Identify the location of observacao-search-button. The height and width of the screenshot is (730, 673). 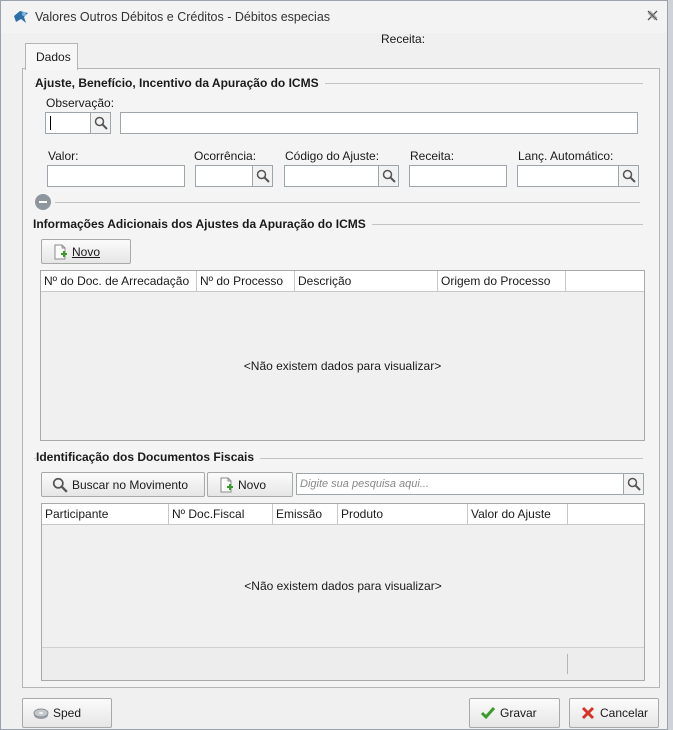
(100, 123).